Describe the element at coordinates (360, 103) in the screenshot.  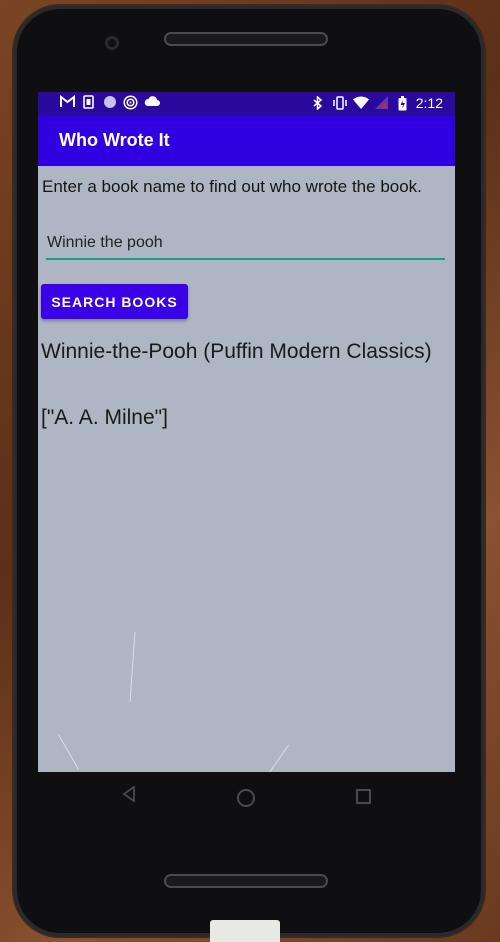
I see `wifi-icon` at that location.